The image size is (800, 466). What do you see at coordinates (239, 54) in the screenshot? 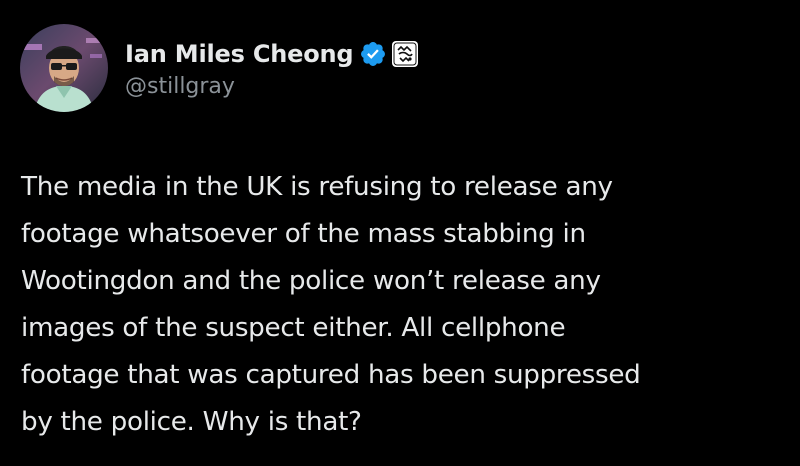
I see `author-display-name: Ian Miles Cheong` at bounding box center [239, 54].